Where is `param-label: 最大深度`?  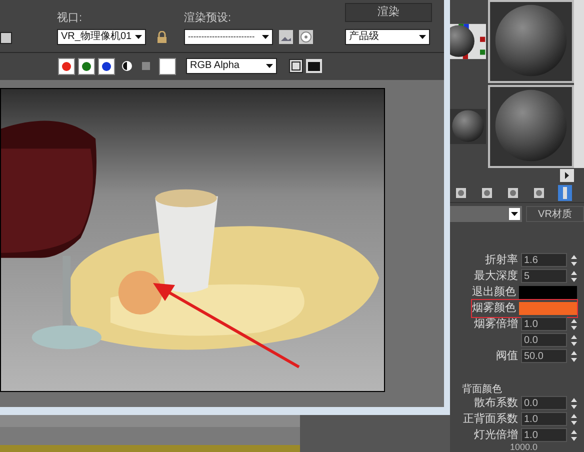 param-label: 最大深度 is located at coordinates (496, 276).